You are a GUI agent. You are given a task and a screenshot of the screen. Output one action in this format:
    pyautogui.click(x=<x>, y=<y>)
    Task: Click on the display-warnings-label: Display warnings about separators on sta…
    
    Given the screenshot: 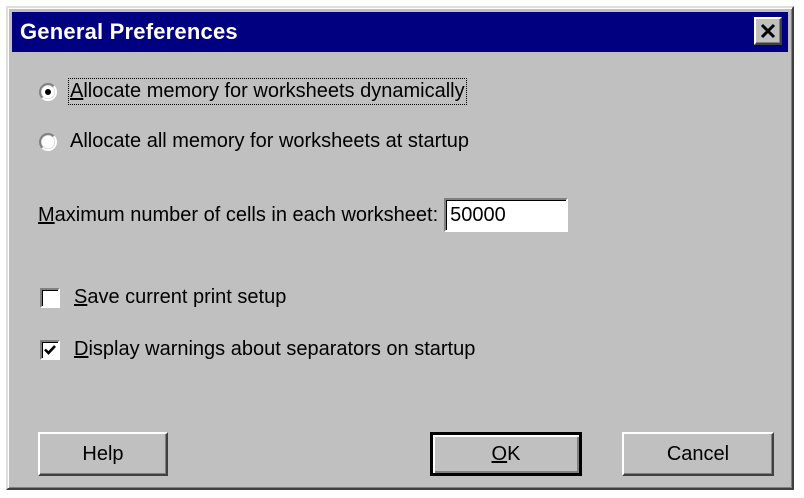 What is the action you would take?
    pyautogui.click(x=275, y=349)
    